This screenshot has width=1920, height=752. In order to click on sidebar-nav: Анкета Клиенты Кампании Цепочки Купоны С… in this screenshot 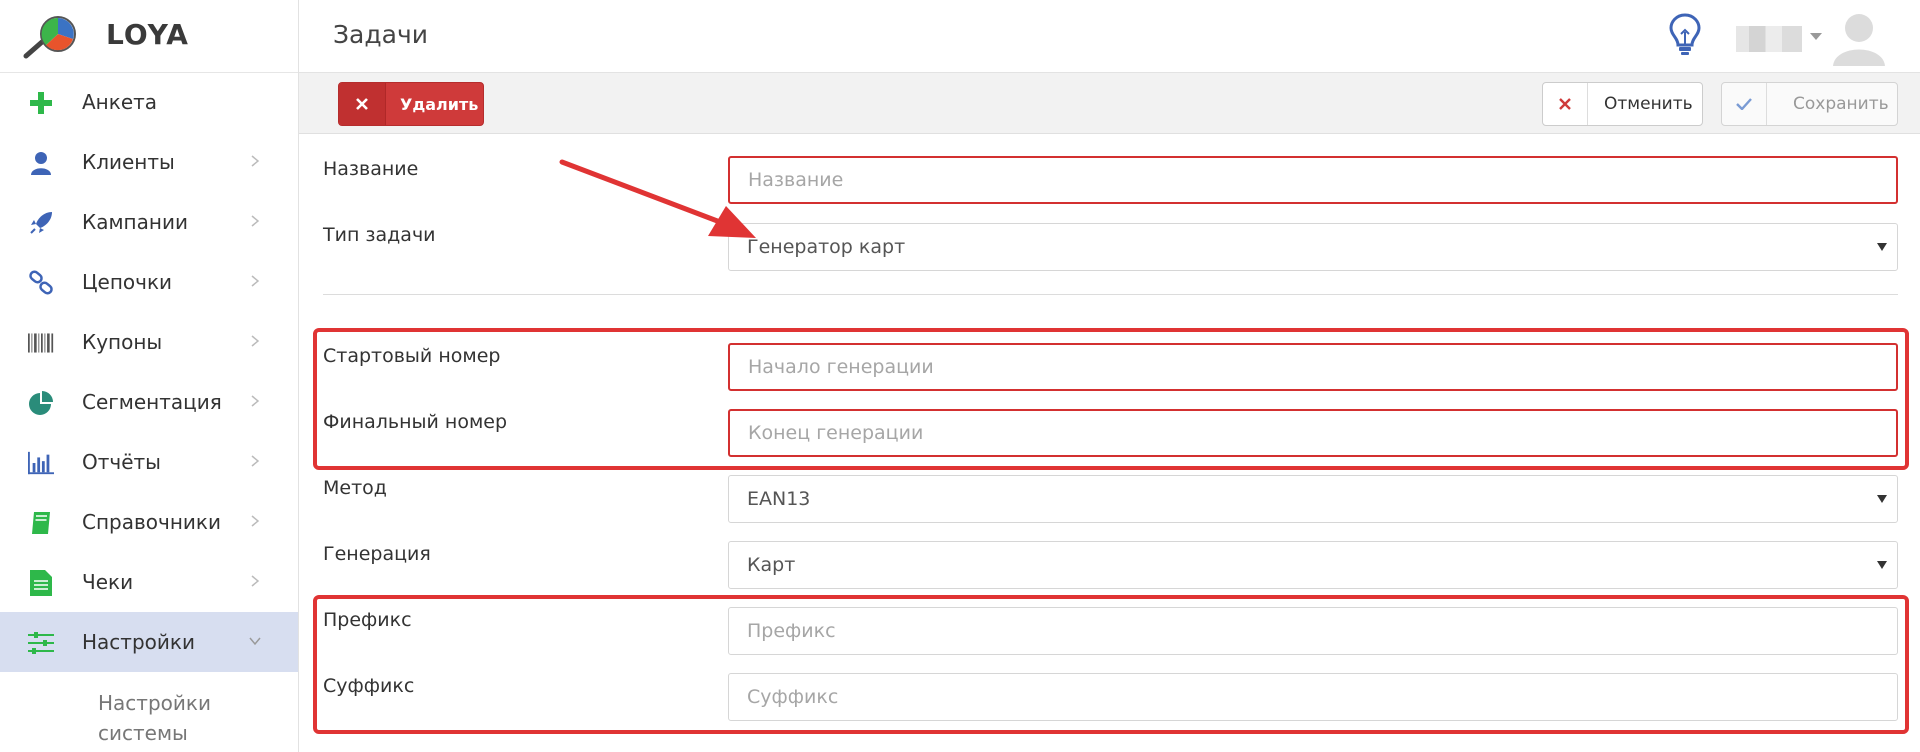, I will do `click(149, 372)`.